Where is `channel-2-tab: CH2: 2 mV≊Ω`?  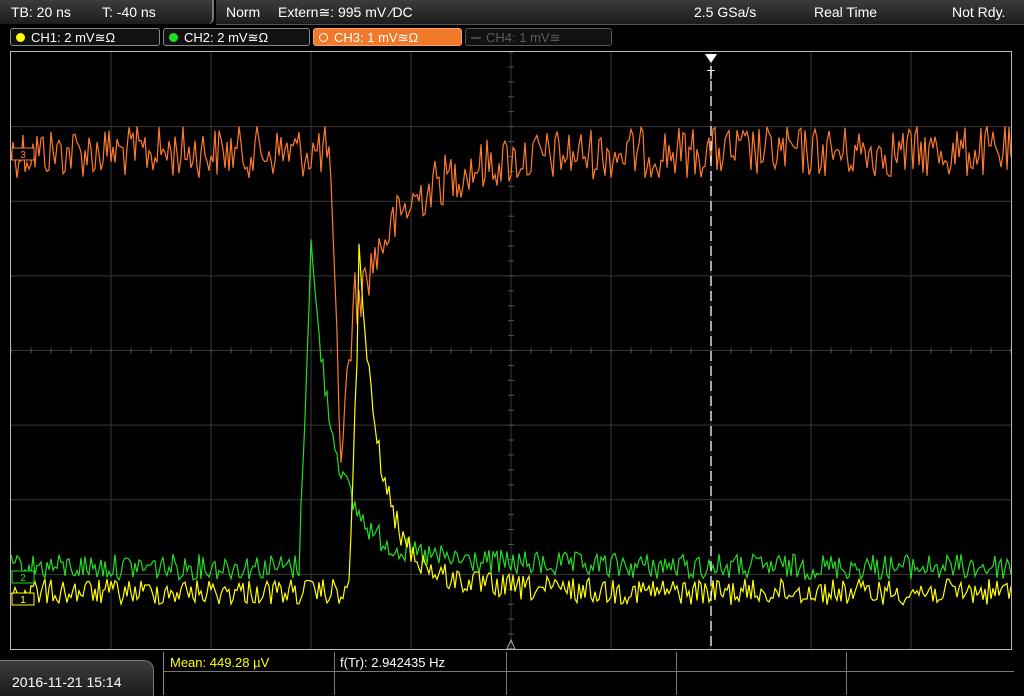
channel-2-tab: CH2: 2 mV≊Ω is located at coordinates (236, 37).